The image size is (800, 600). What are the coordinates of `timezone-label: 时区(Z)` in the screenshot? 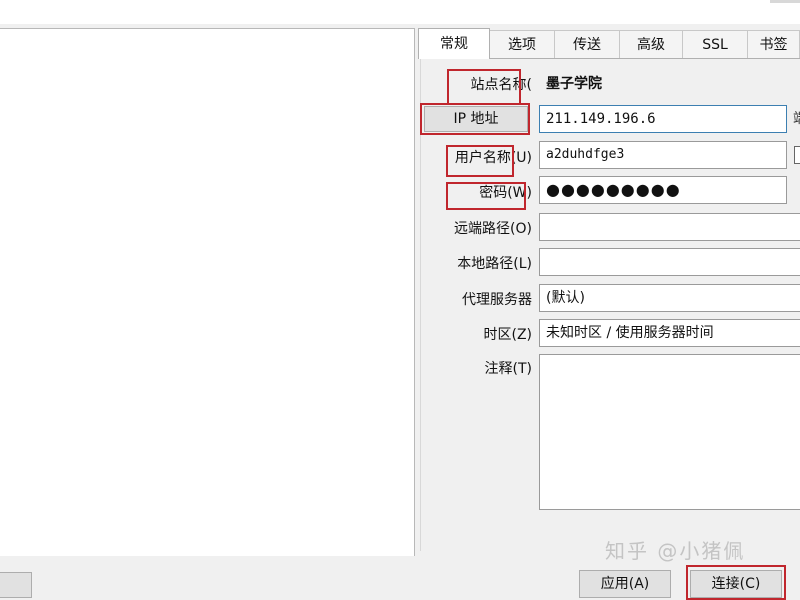 It's located at (507, 335).